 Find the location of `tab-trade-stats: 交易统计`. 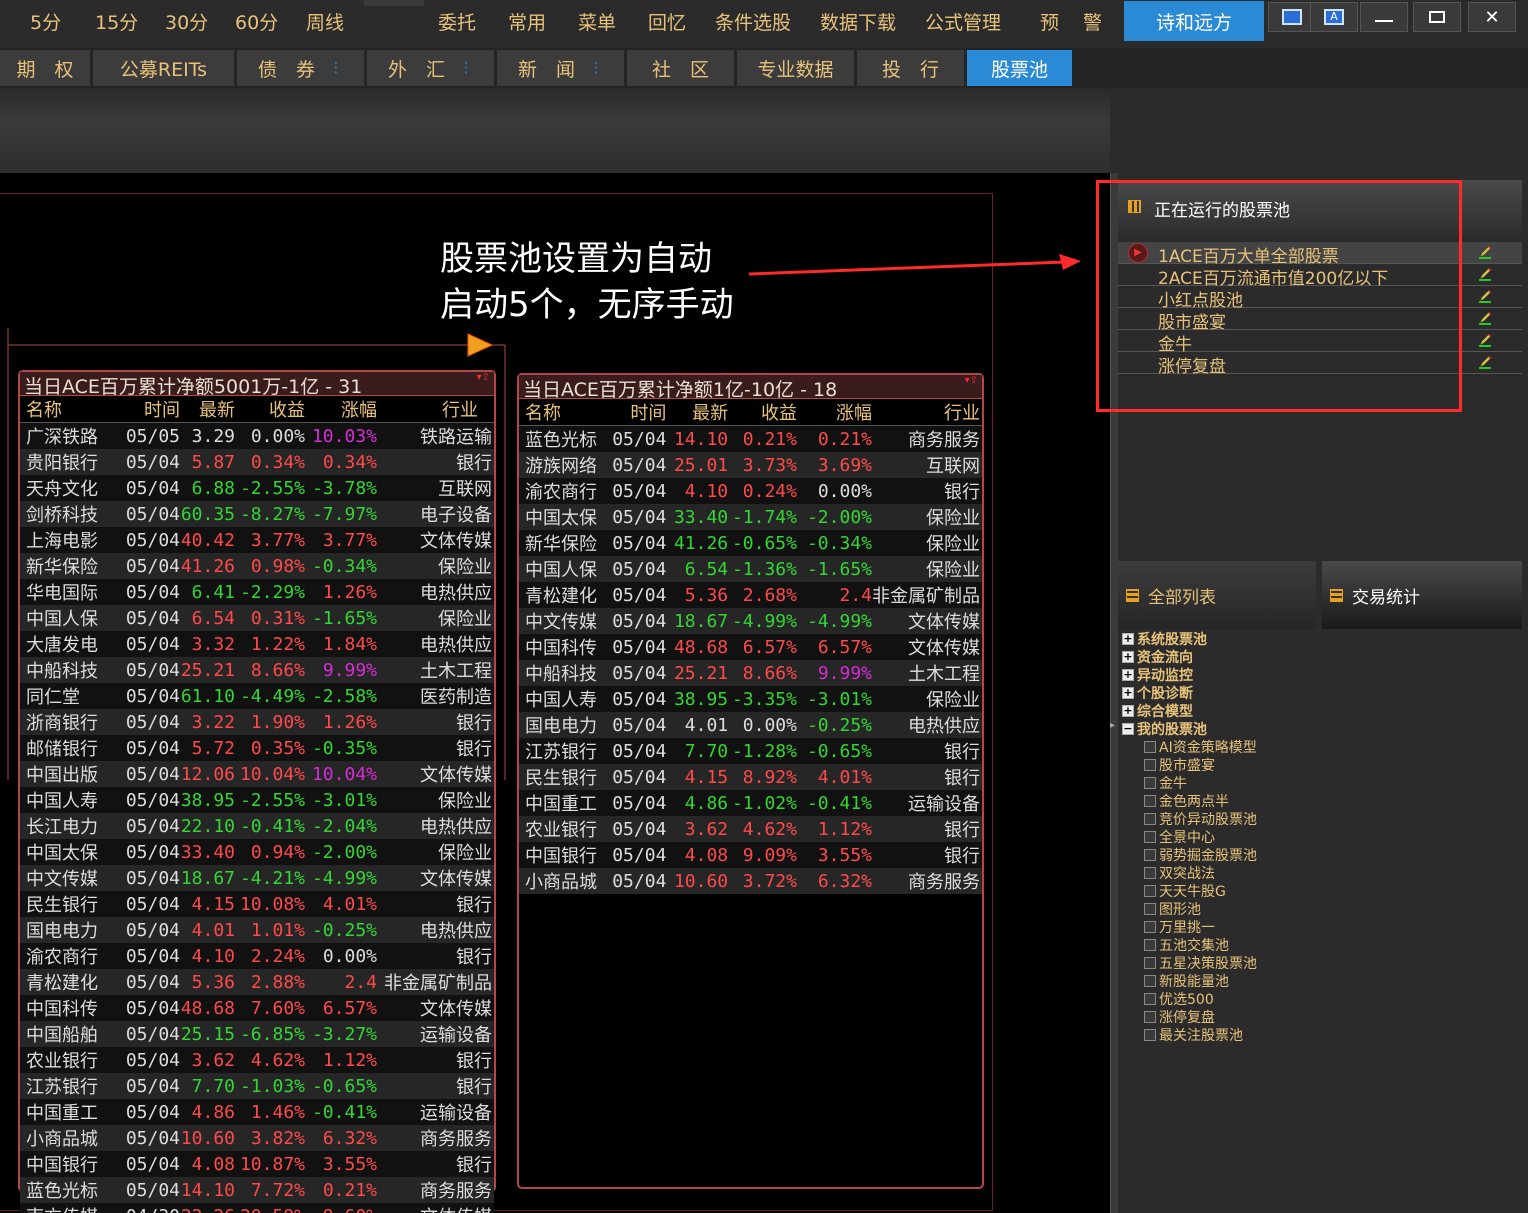

tab-trade-stats: 交易统计 is located at coordinates (1422, 595).